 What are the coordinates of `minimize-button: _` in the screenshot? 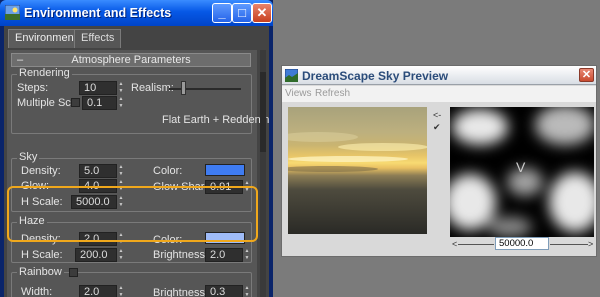 It's located at (222, 13).